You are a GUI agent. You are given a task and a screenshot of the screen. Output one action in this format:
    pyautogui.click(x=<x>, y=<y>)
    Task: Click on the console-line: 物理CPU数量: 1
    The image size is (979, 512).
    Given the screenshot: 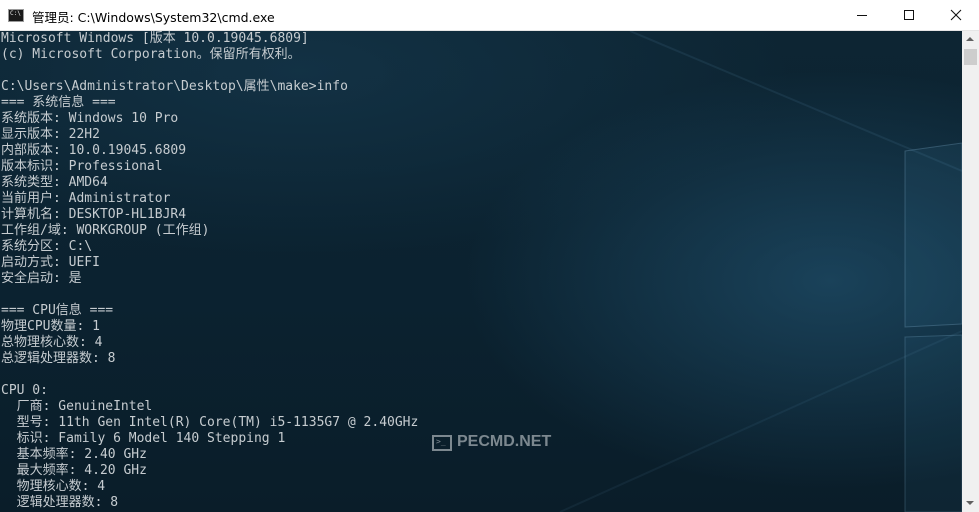 What is the action you would take?
    pyautogui.click(x=50, y=326)
    